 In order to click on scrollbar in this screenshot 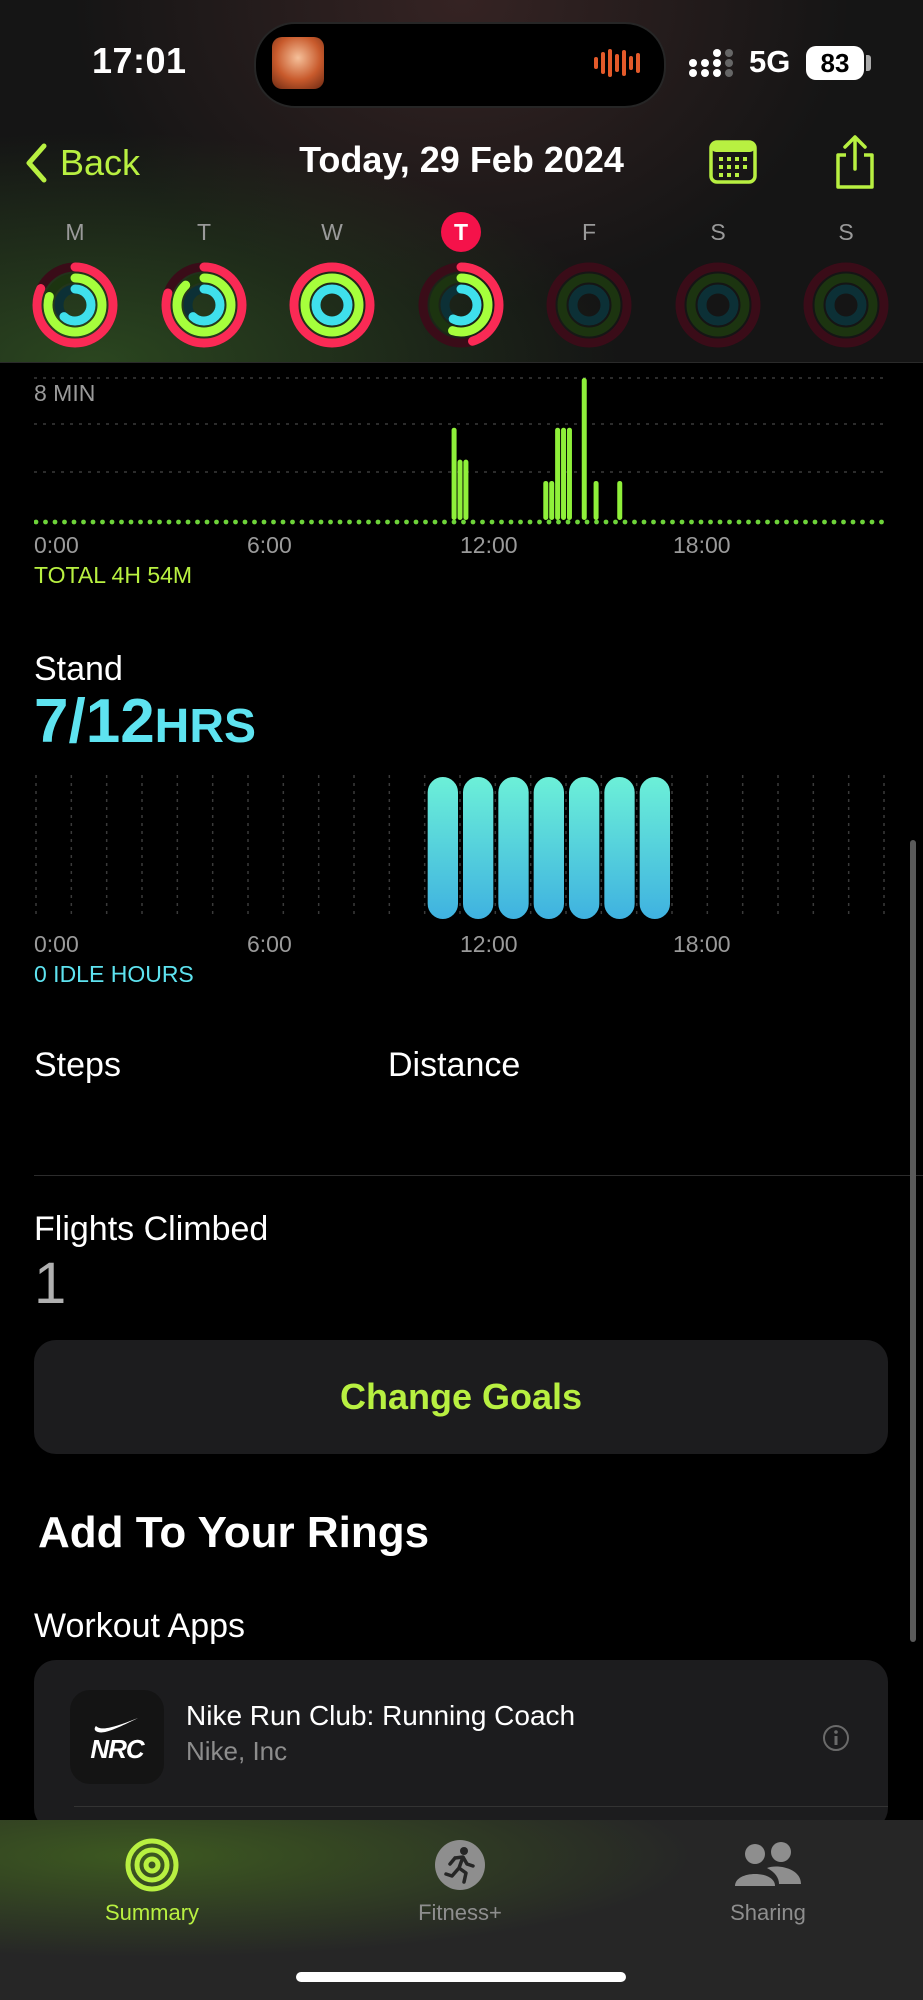, I will do `click(913, 1241)`.